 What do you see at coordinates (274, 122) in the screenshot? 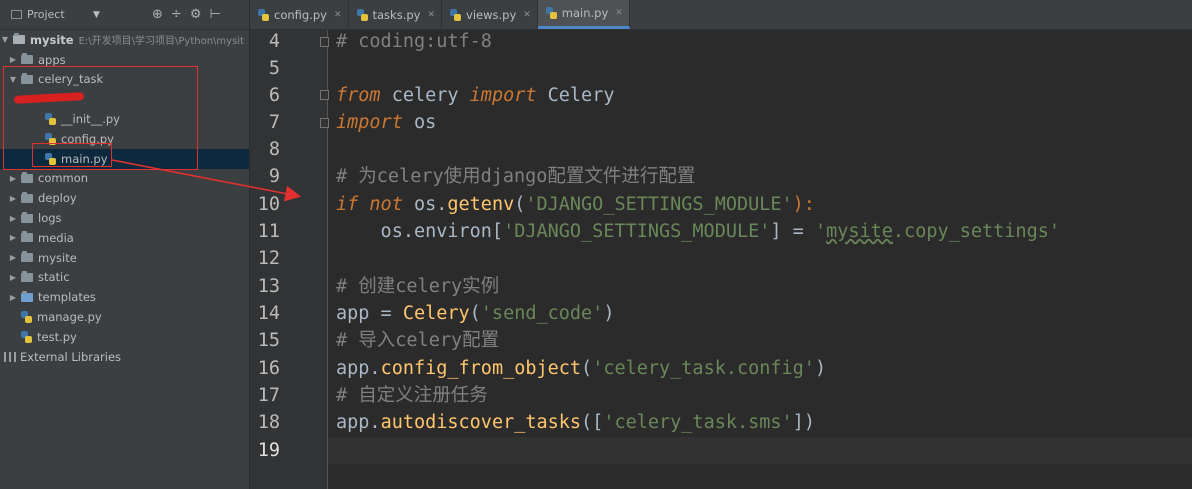
I see `line-number: 7` at bounding box center [274, 122].